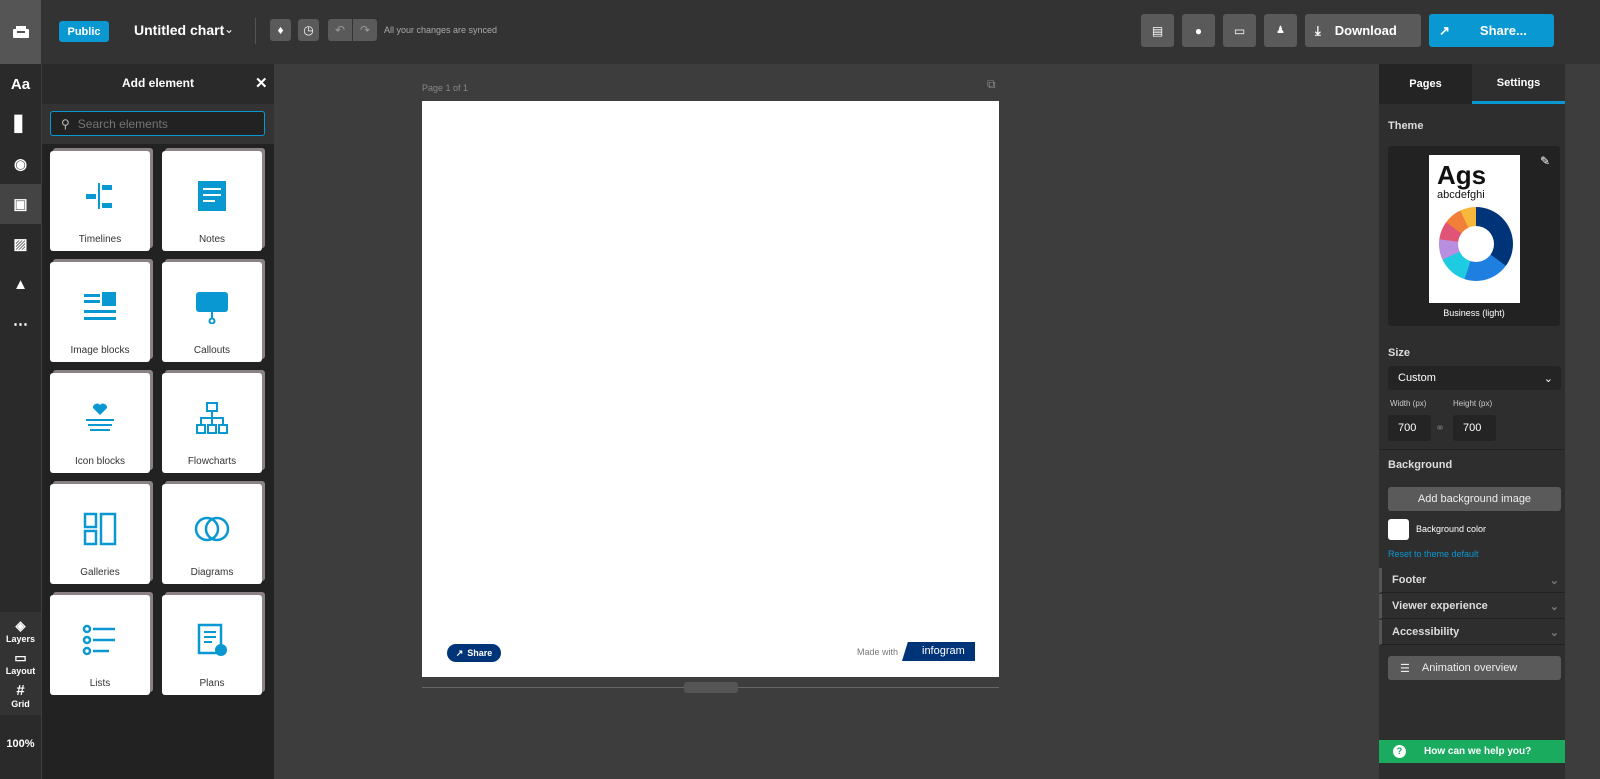 This screenshot has width=1600, height=779. What do you see at coordinates (100, 683) in the screenshot?
I see `element-card-label: Lists` at bounding box center [100, 683].